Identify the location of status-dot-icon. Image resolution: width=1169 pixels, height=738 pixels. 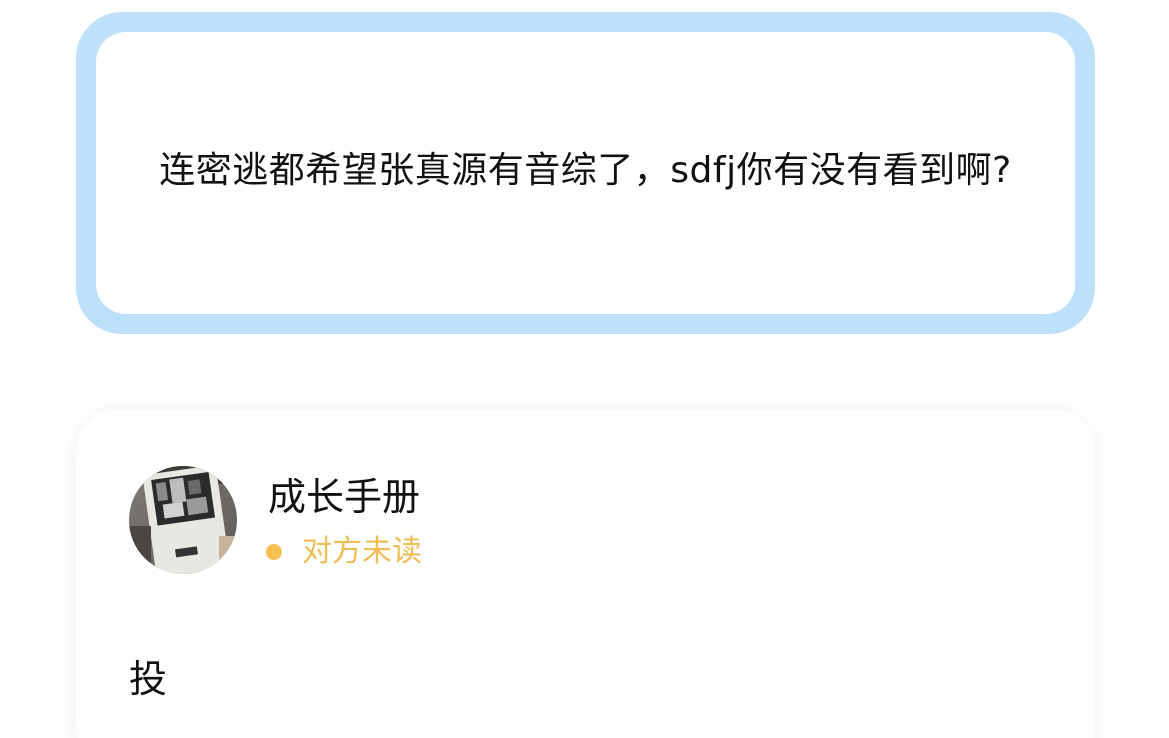
(274, 552).